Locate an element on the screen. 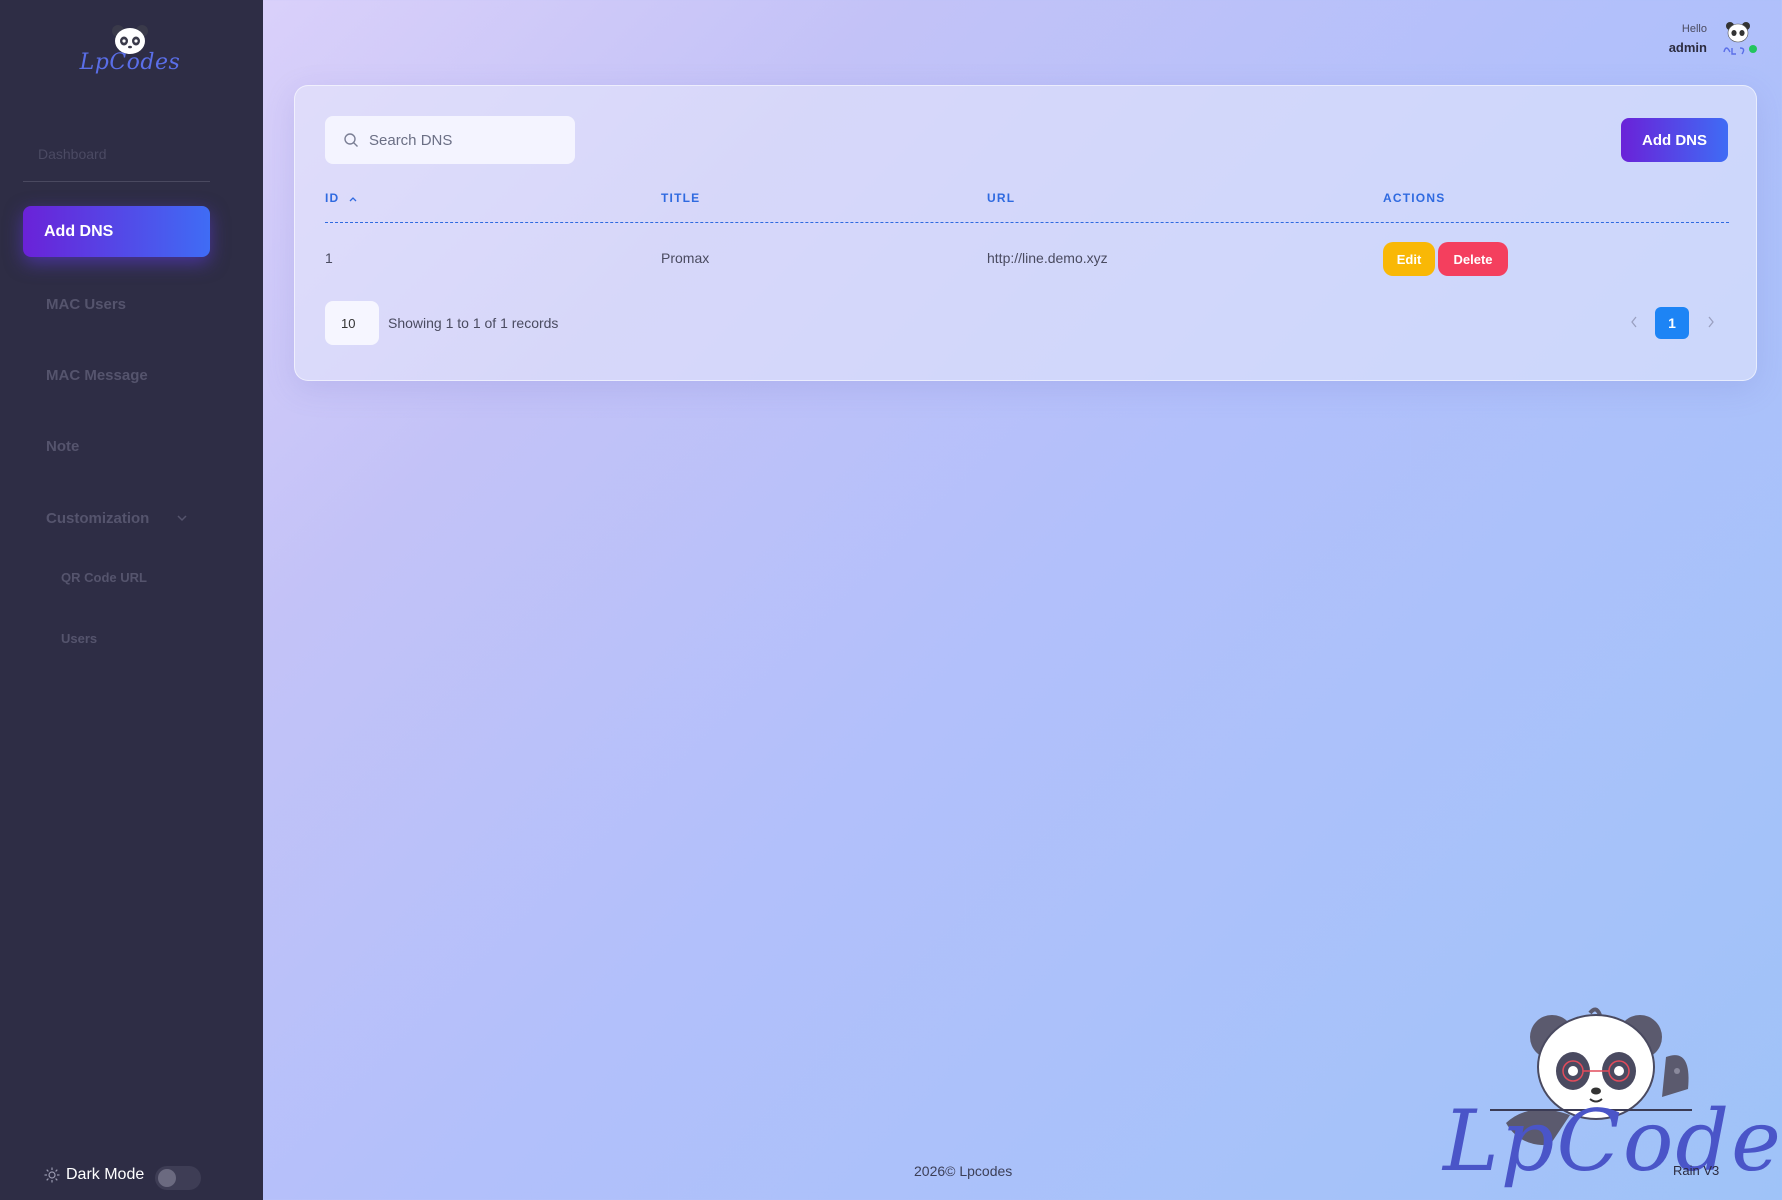 This screenshot has width=1782, height=1200. online-status-dot is located at coordinates (1753, 49).